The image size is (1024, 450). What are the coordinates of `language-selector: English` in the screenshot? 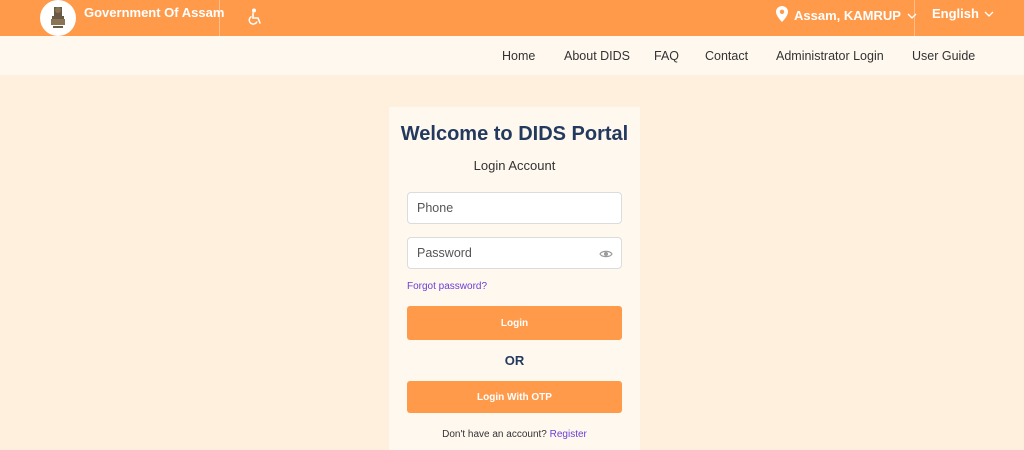 It's located at (963, 13).